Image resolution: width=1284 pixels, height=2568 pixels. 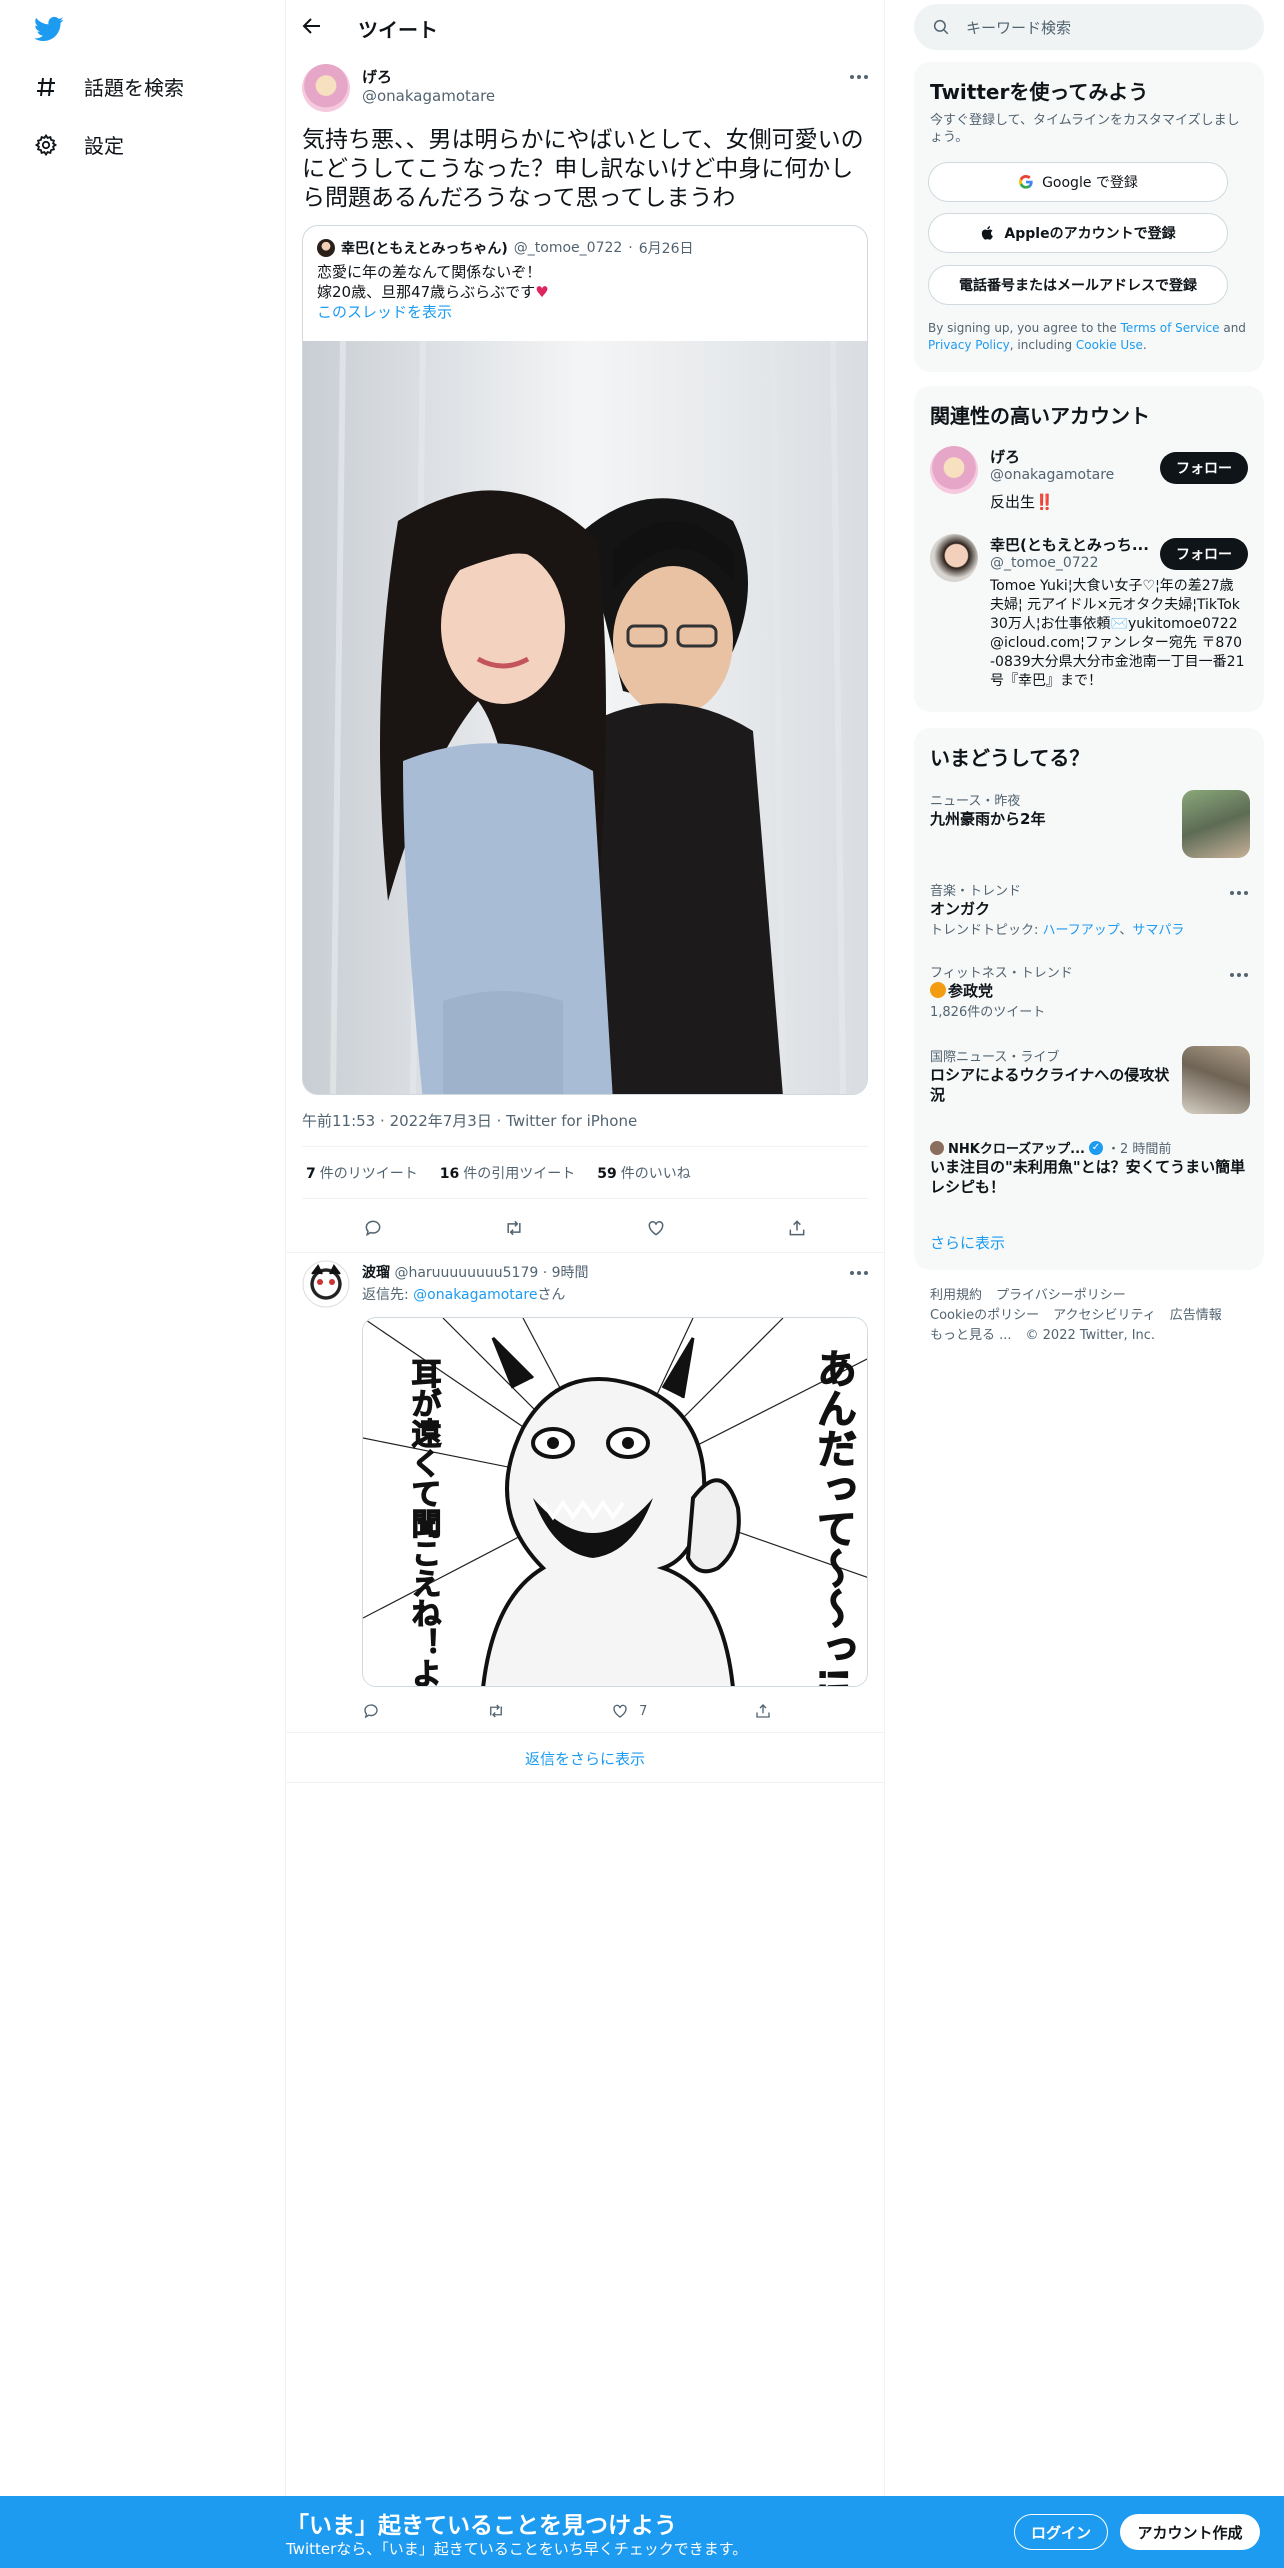 What do you see at coordinates (466, 1273) in the screenshot?
I see `reply-author-handle: @haruuuuuuuu5179` at bounding box center [466, 1273].